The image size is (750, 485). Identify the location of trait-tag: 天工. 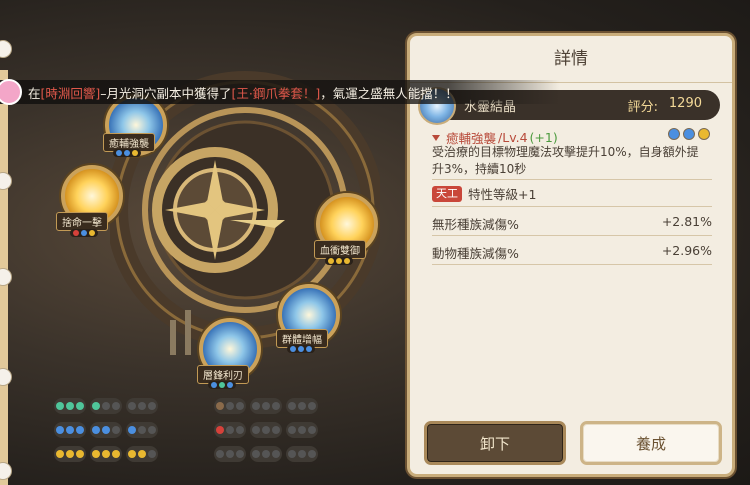
(447, 193).